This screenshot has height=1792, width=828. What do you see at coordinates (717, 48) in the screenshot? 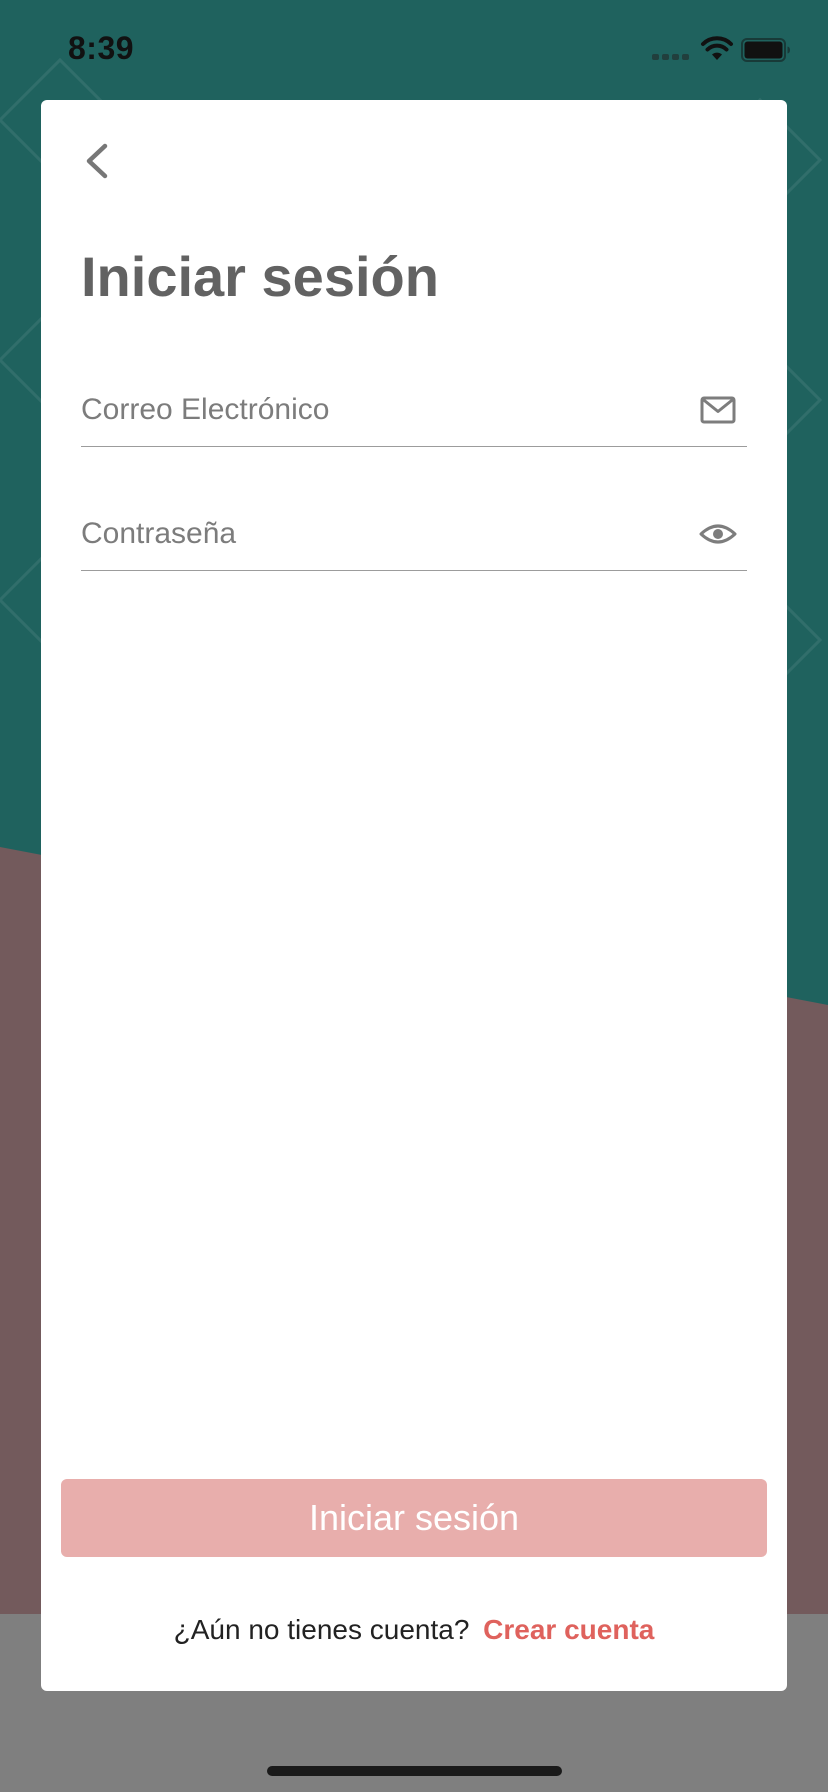
I see `wifi-icon` at bounding box center [717, 48].